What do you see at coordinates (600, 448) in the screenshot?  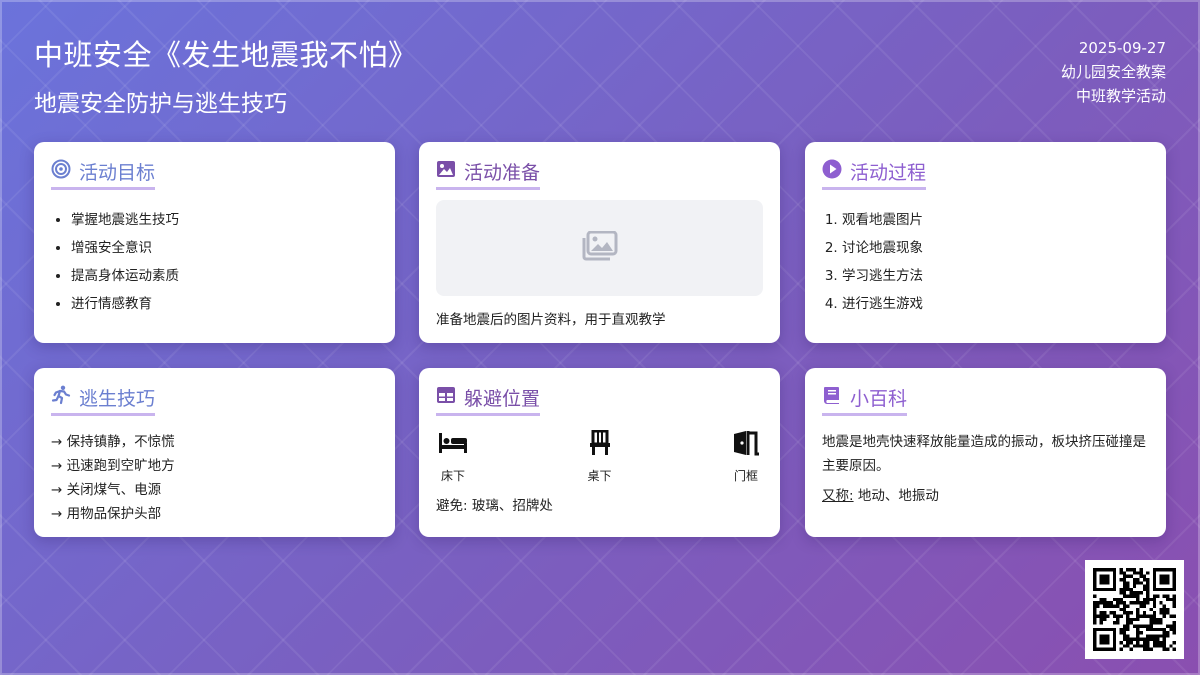 I see `chair-icon` at bounding box center [600, 448].